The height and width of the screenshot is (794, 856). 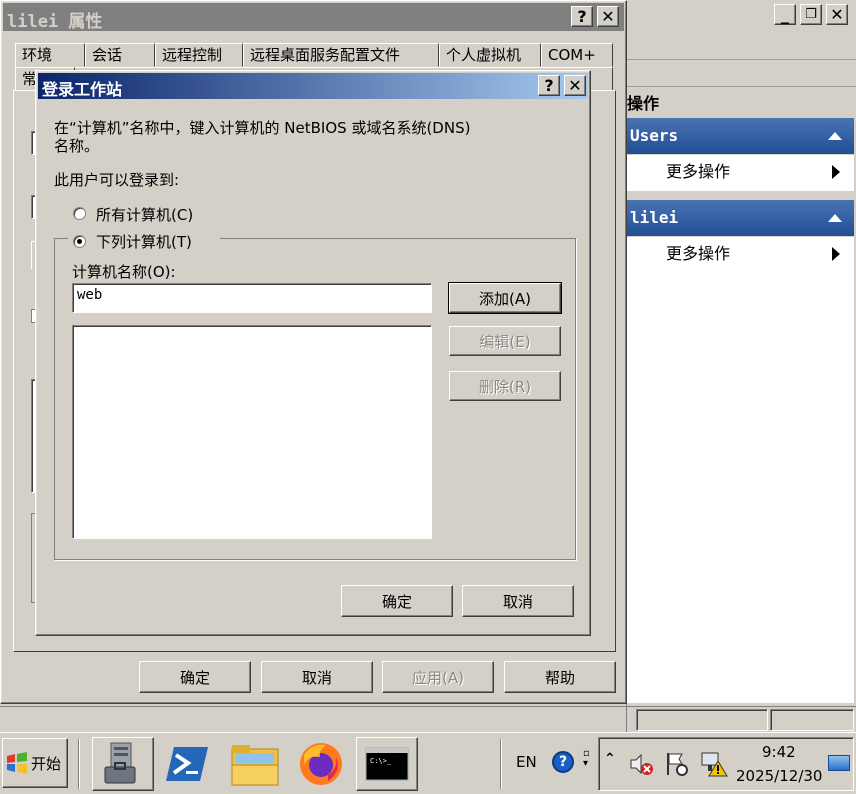 I want to click on mmc-close-button: ✕, so click(x=837, y=14).